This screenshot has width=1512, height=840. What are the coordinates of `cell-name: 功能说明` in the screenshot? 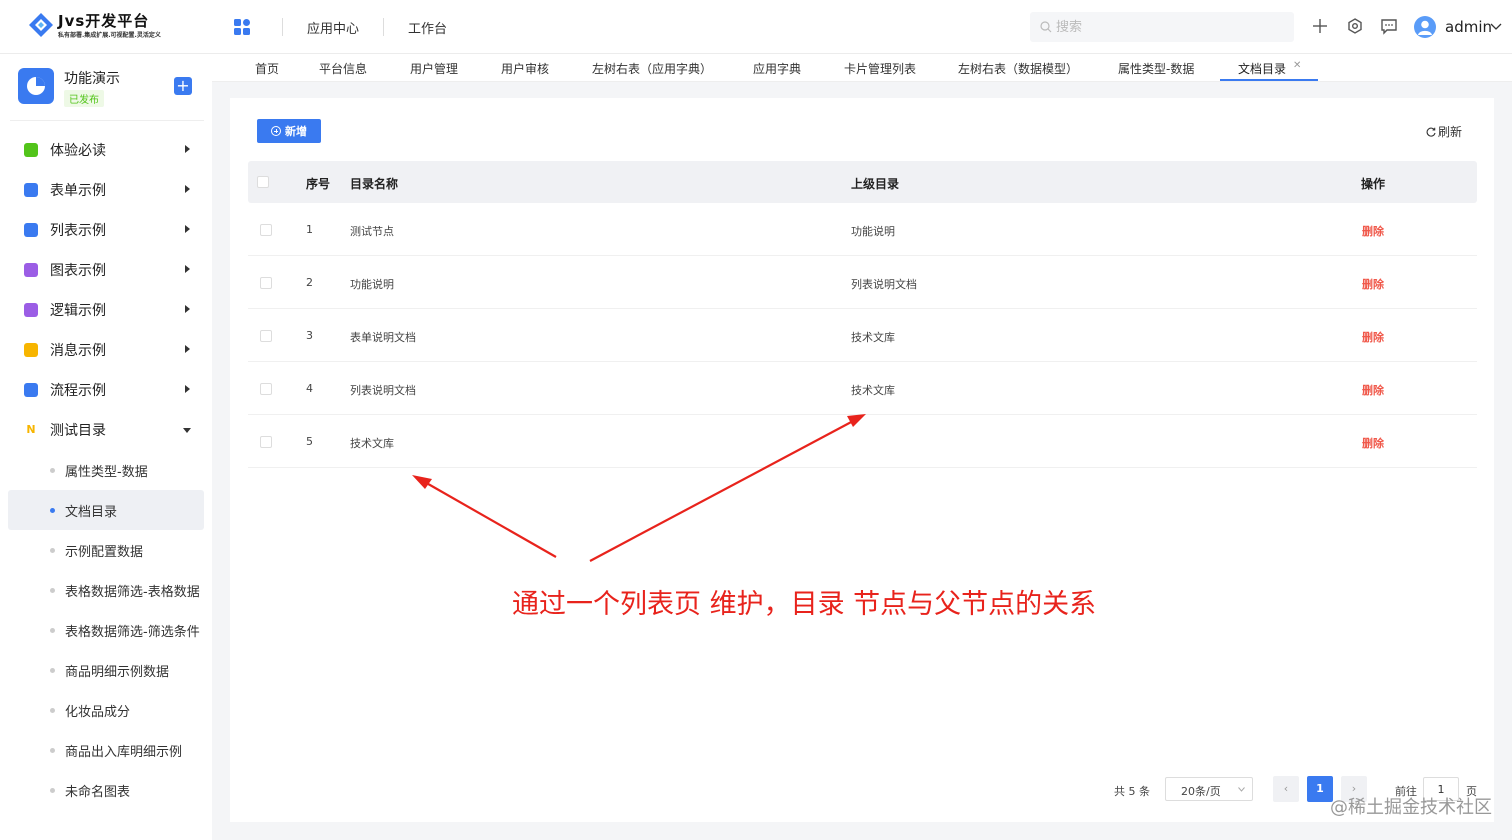 It's located at (372, 284).